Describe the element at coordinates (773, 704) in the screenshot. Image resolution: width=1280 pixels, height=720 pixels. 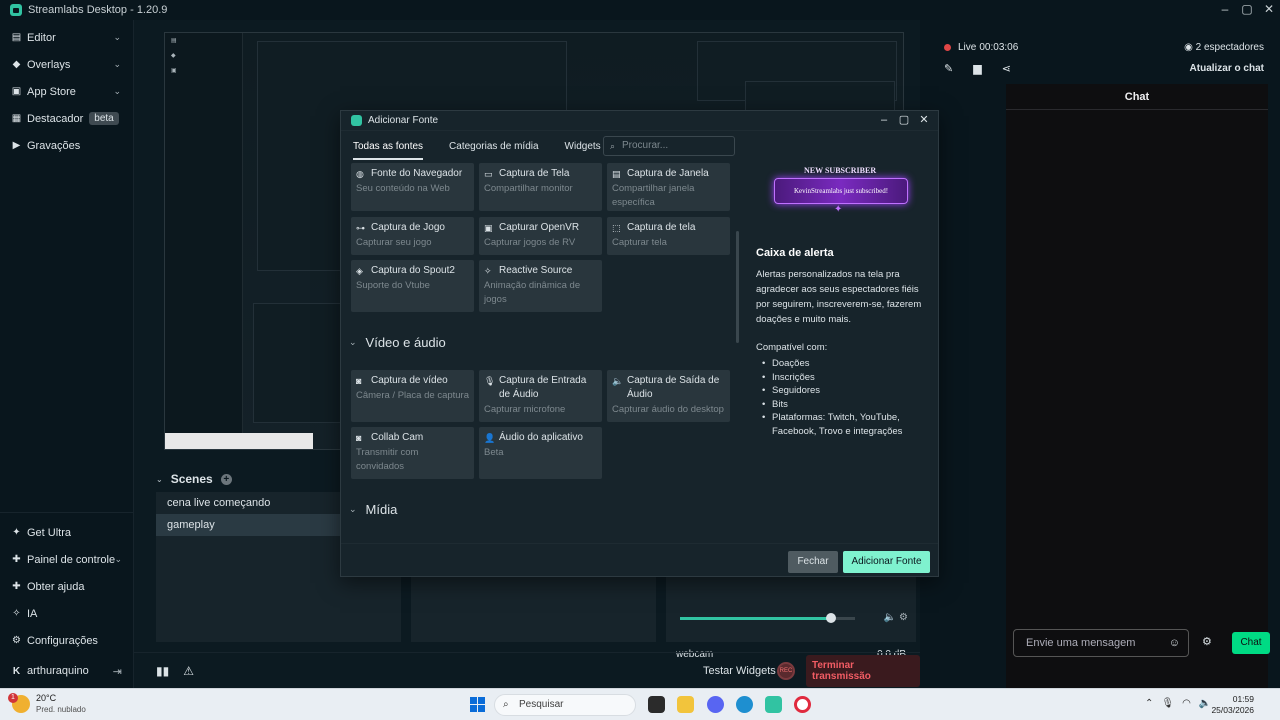
I see `streamlabs-taskbar-icon` at that location.